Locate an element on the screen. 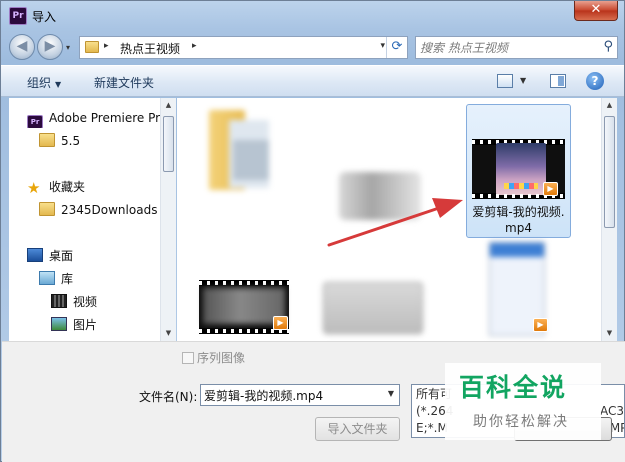  pictures-library-icon is located at coordinates (59, 324).